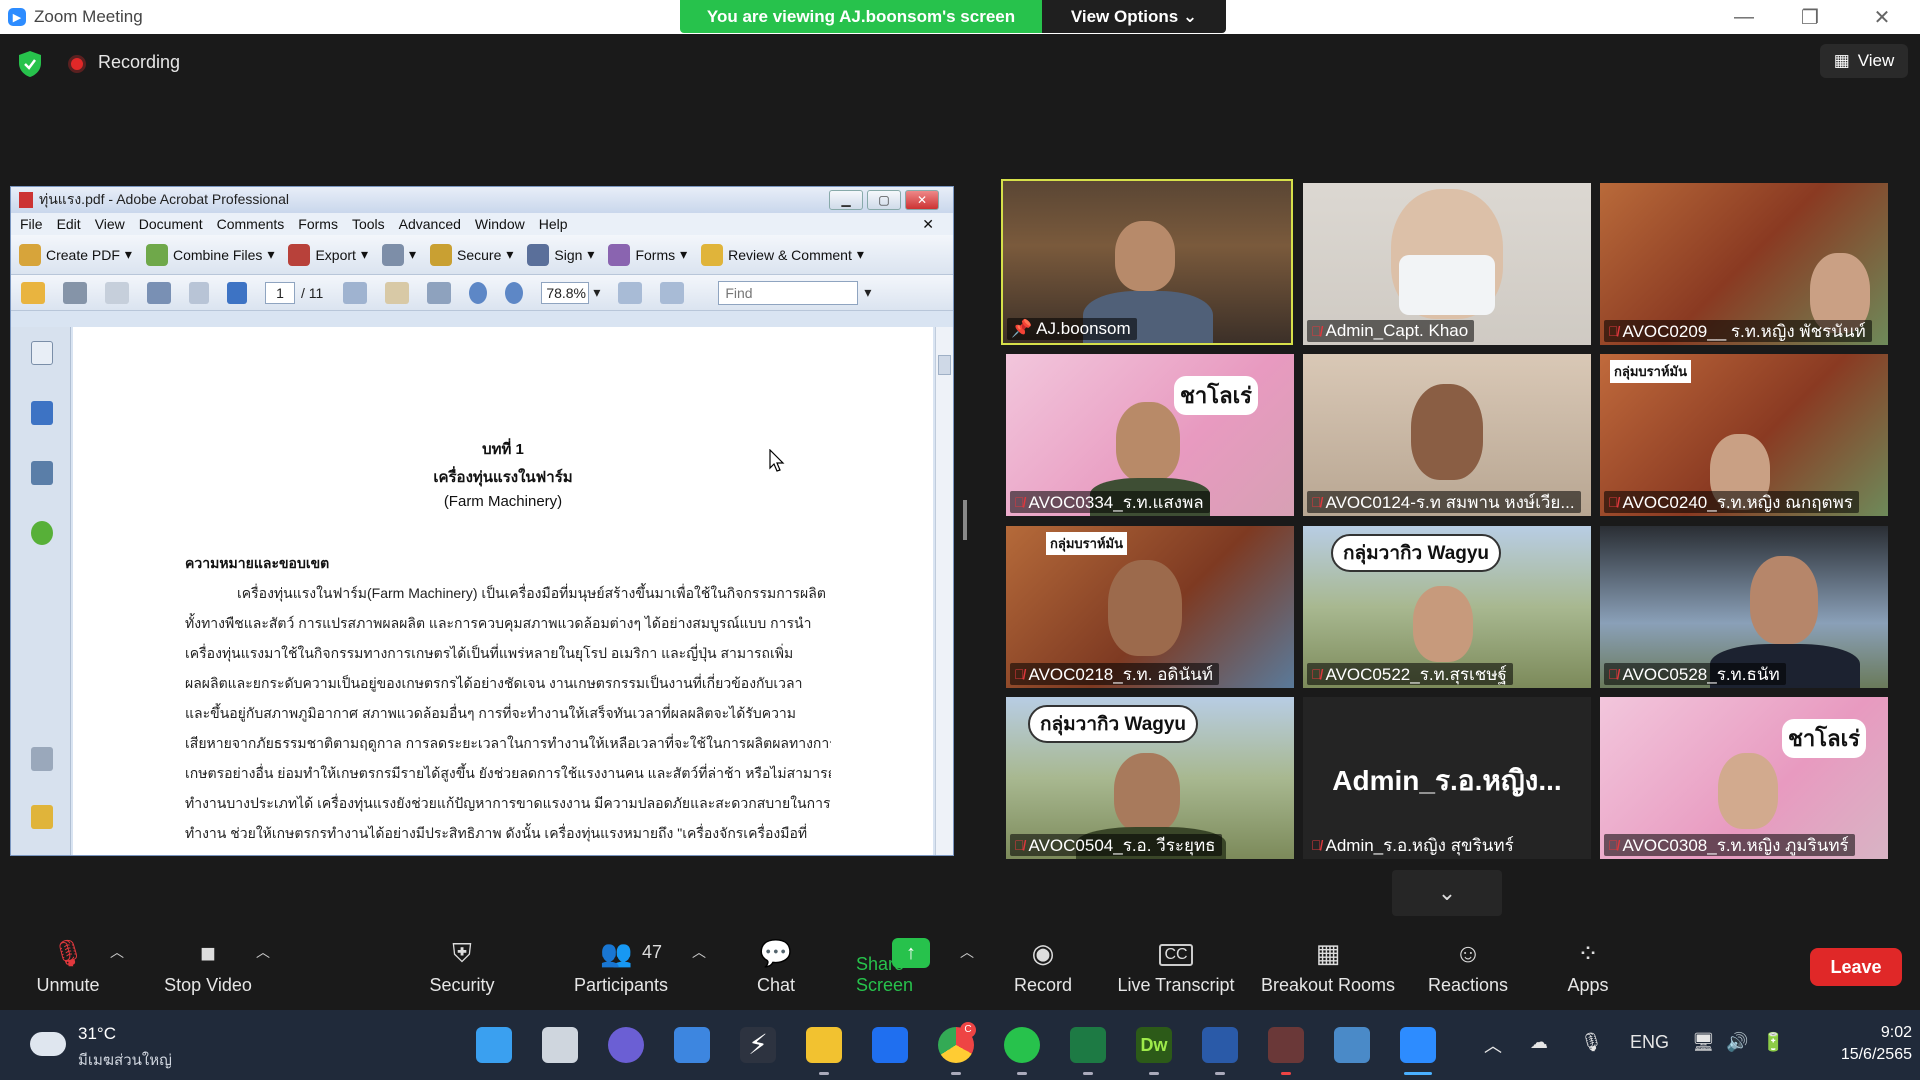  What do you see at coordinates (42, 353) in the screenshot?
I see `pages-icon` at bounding box center [42, 353].